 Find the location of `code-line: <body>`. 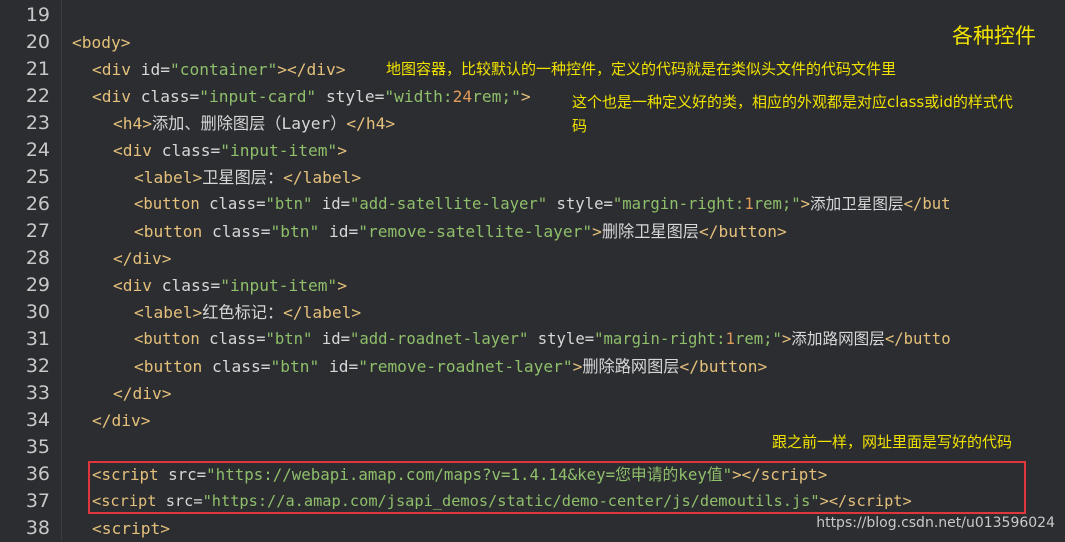

code-line: <body> is located at coordinates (101, 42).